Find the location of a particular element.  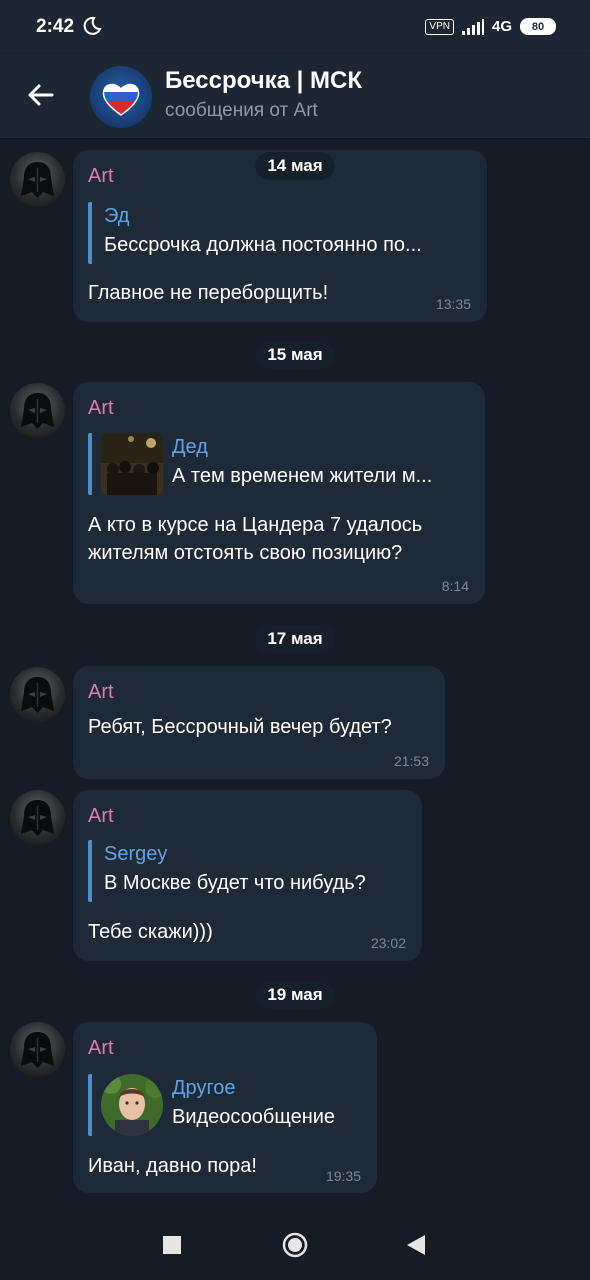

reply-author: Эд is located at coordinates (117, 216).